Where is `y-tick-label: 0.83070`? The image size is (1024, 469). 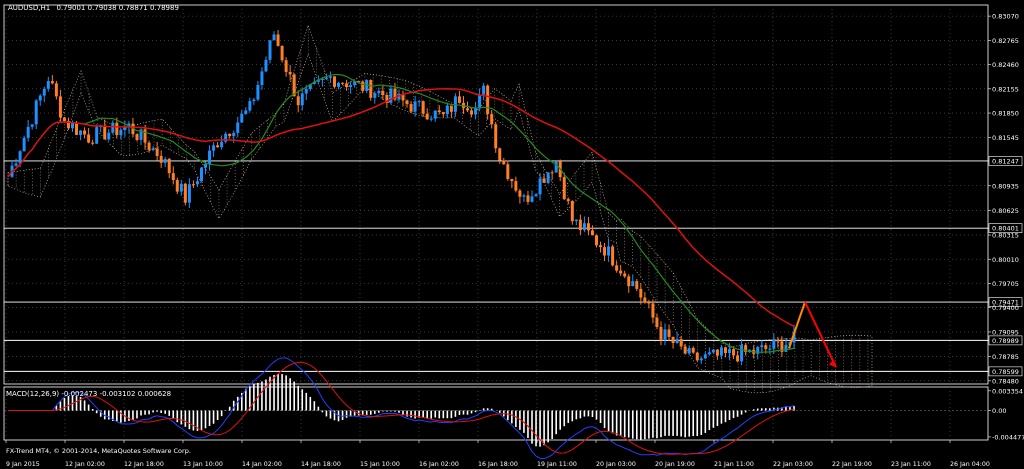 y-tick-label: 0.83070 is located at coordinates (1005, 17).